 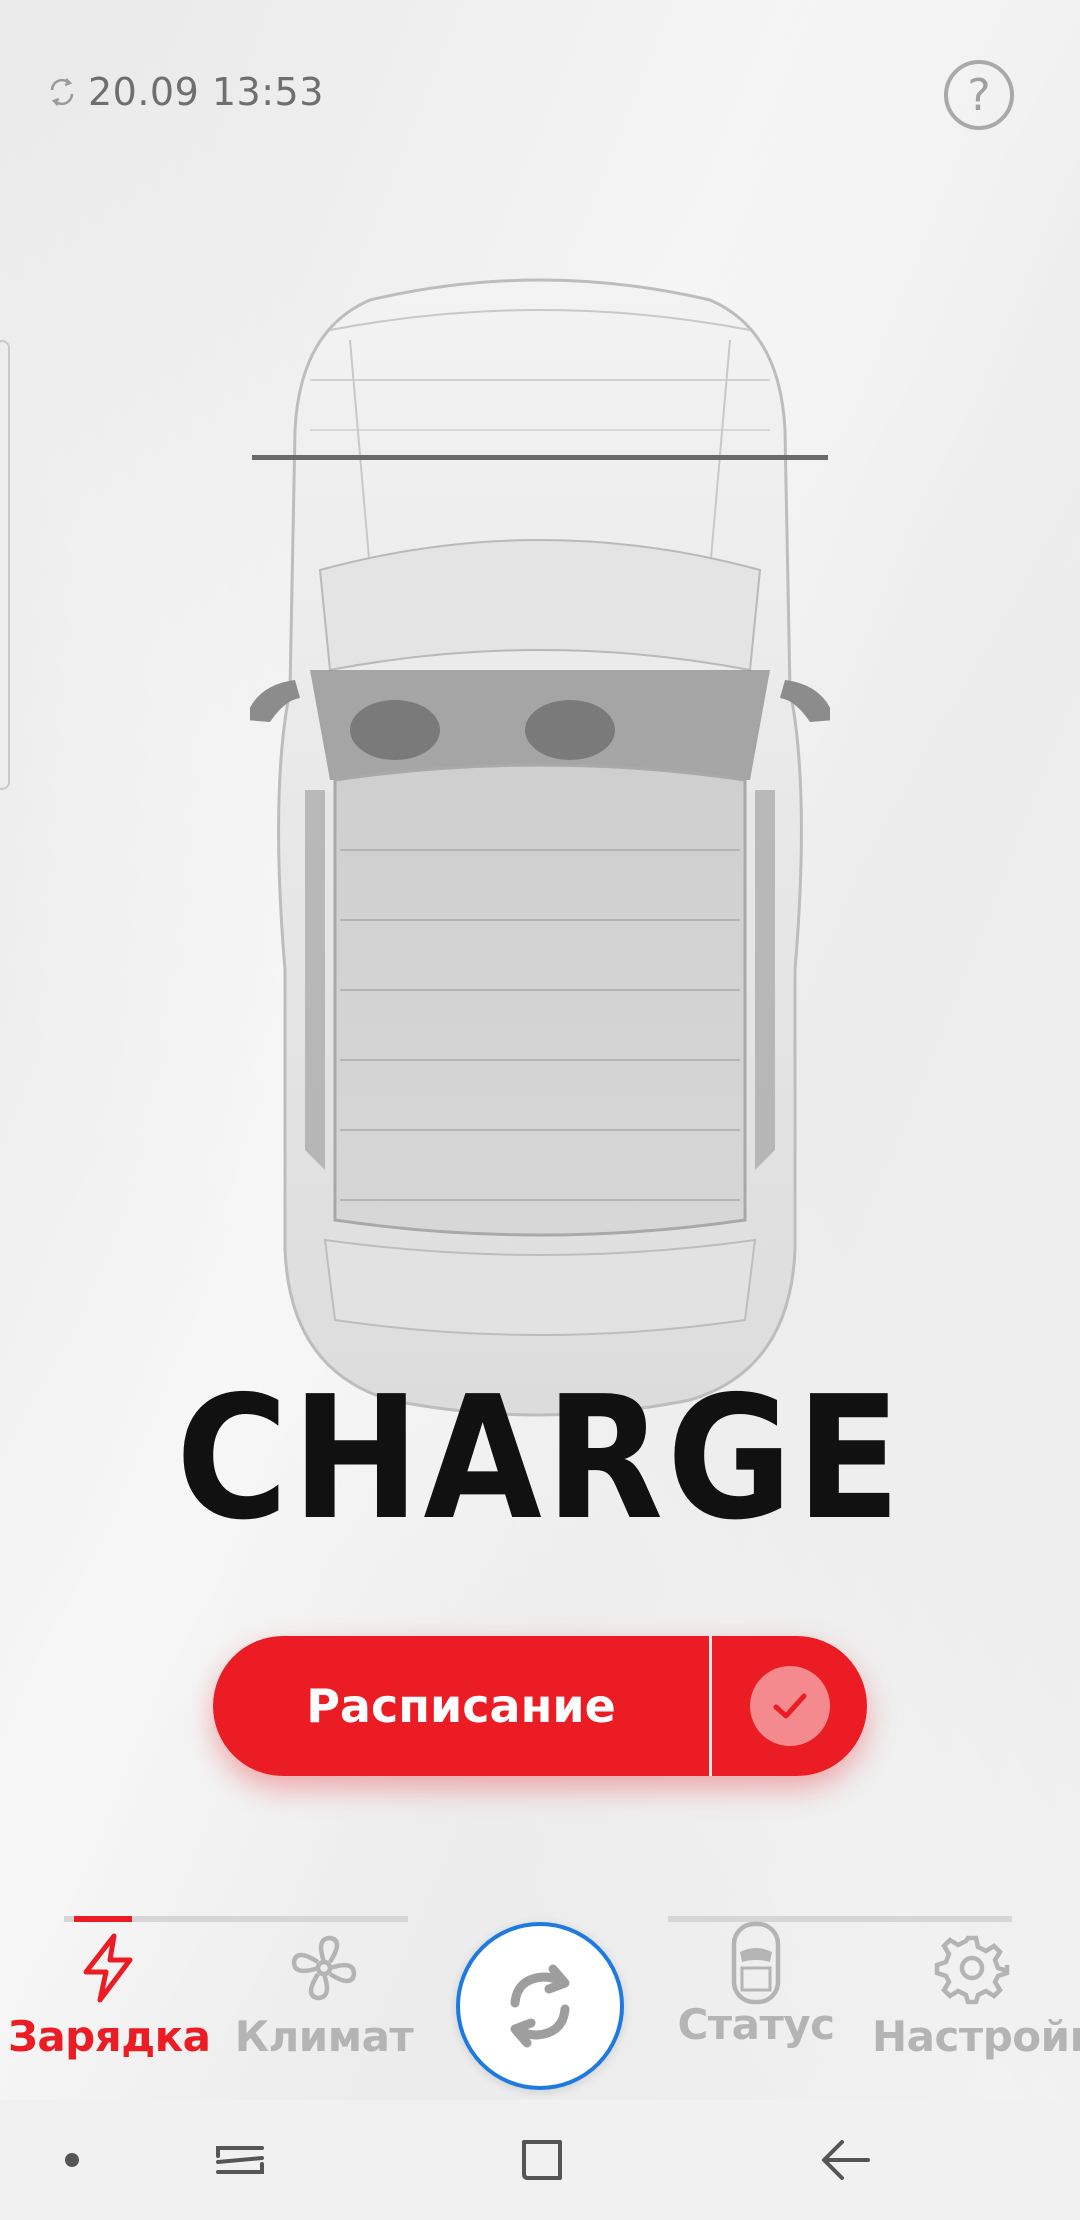 I want to click on fan-icon, so click(x=324, y=1968).